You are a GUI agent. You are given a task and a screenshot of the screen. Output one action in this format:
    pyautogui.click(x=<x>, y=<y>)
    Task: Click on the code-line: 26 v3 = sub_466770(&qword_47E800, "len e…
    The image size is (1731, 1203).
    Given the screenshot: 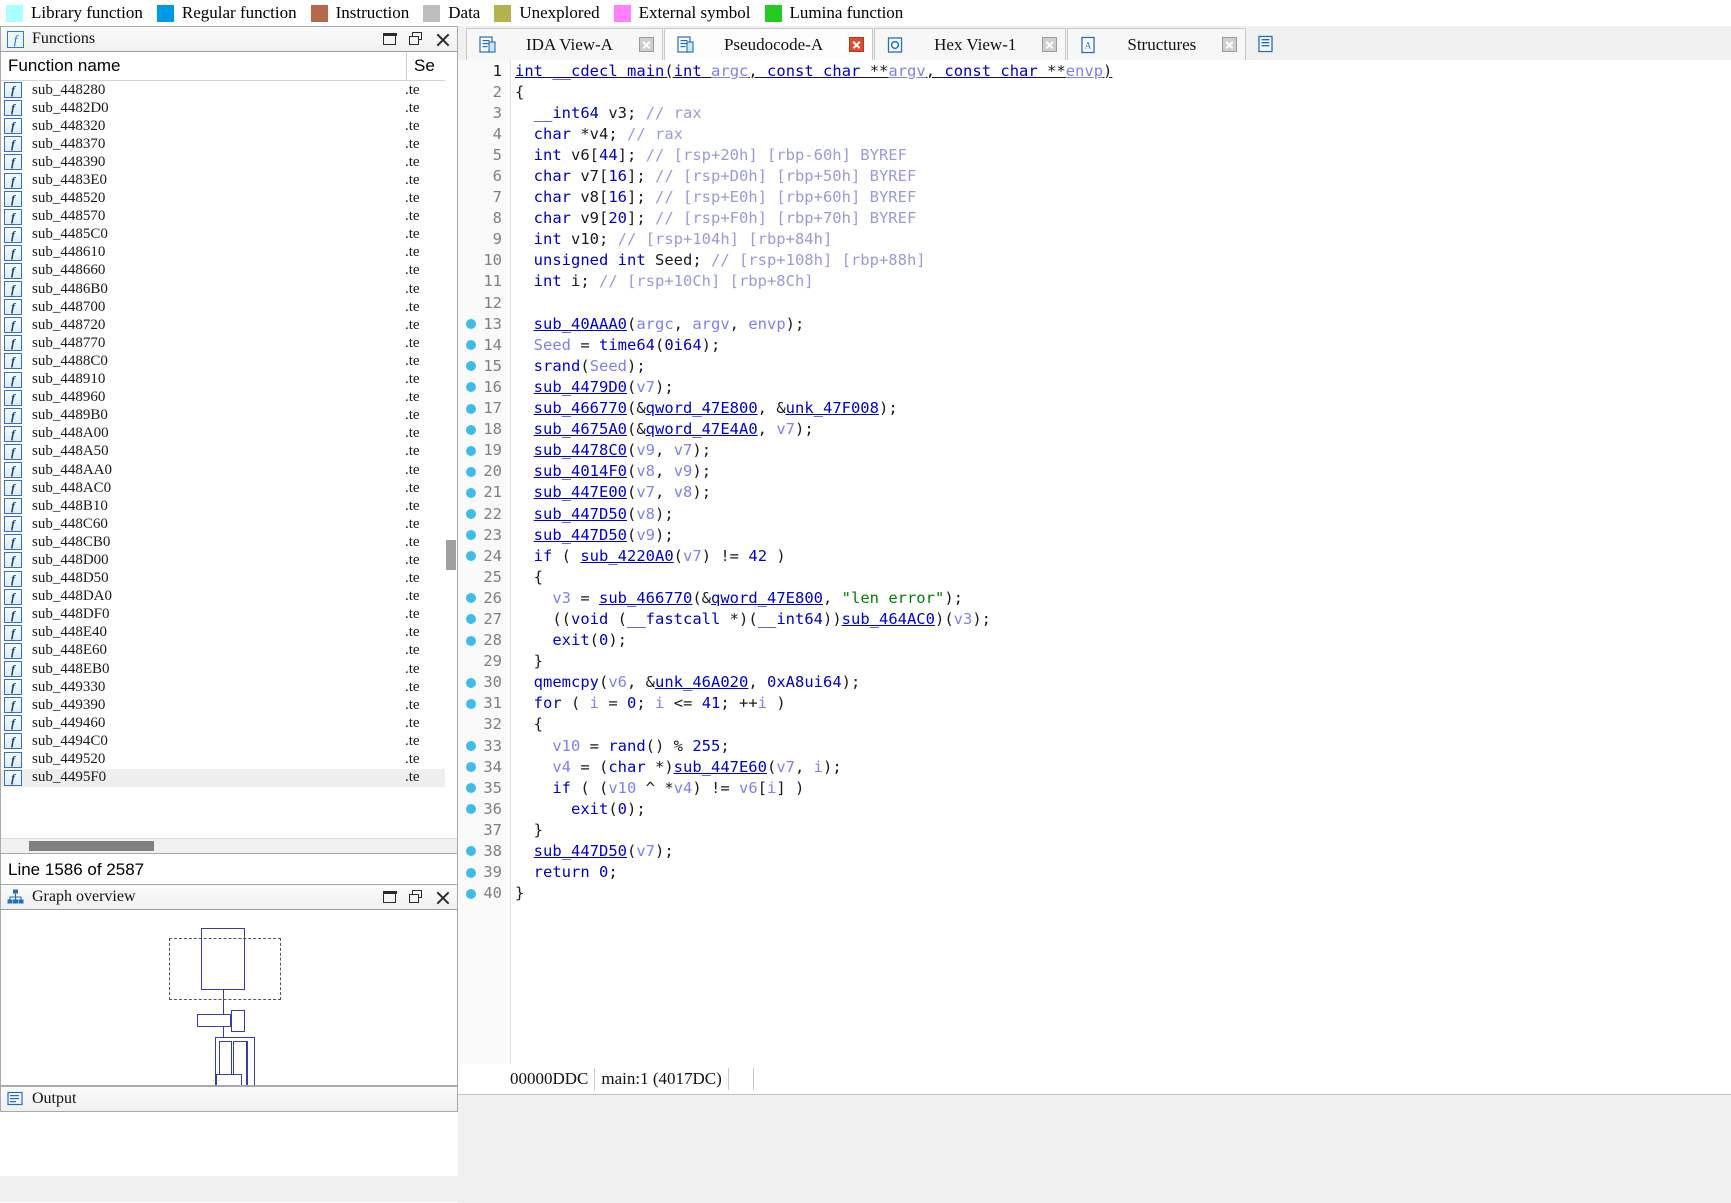 What is the action you would take?
    pyautogui.click(x=1094, y=597)
    